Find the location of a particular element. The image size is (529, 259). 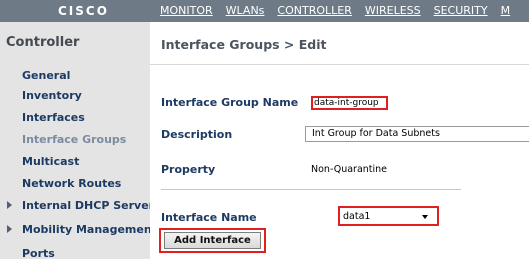

chevron-down-icon is located at coordinates (425, 217).